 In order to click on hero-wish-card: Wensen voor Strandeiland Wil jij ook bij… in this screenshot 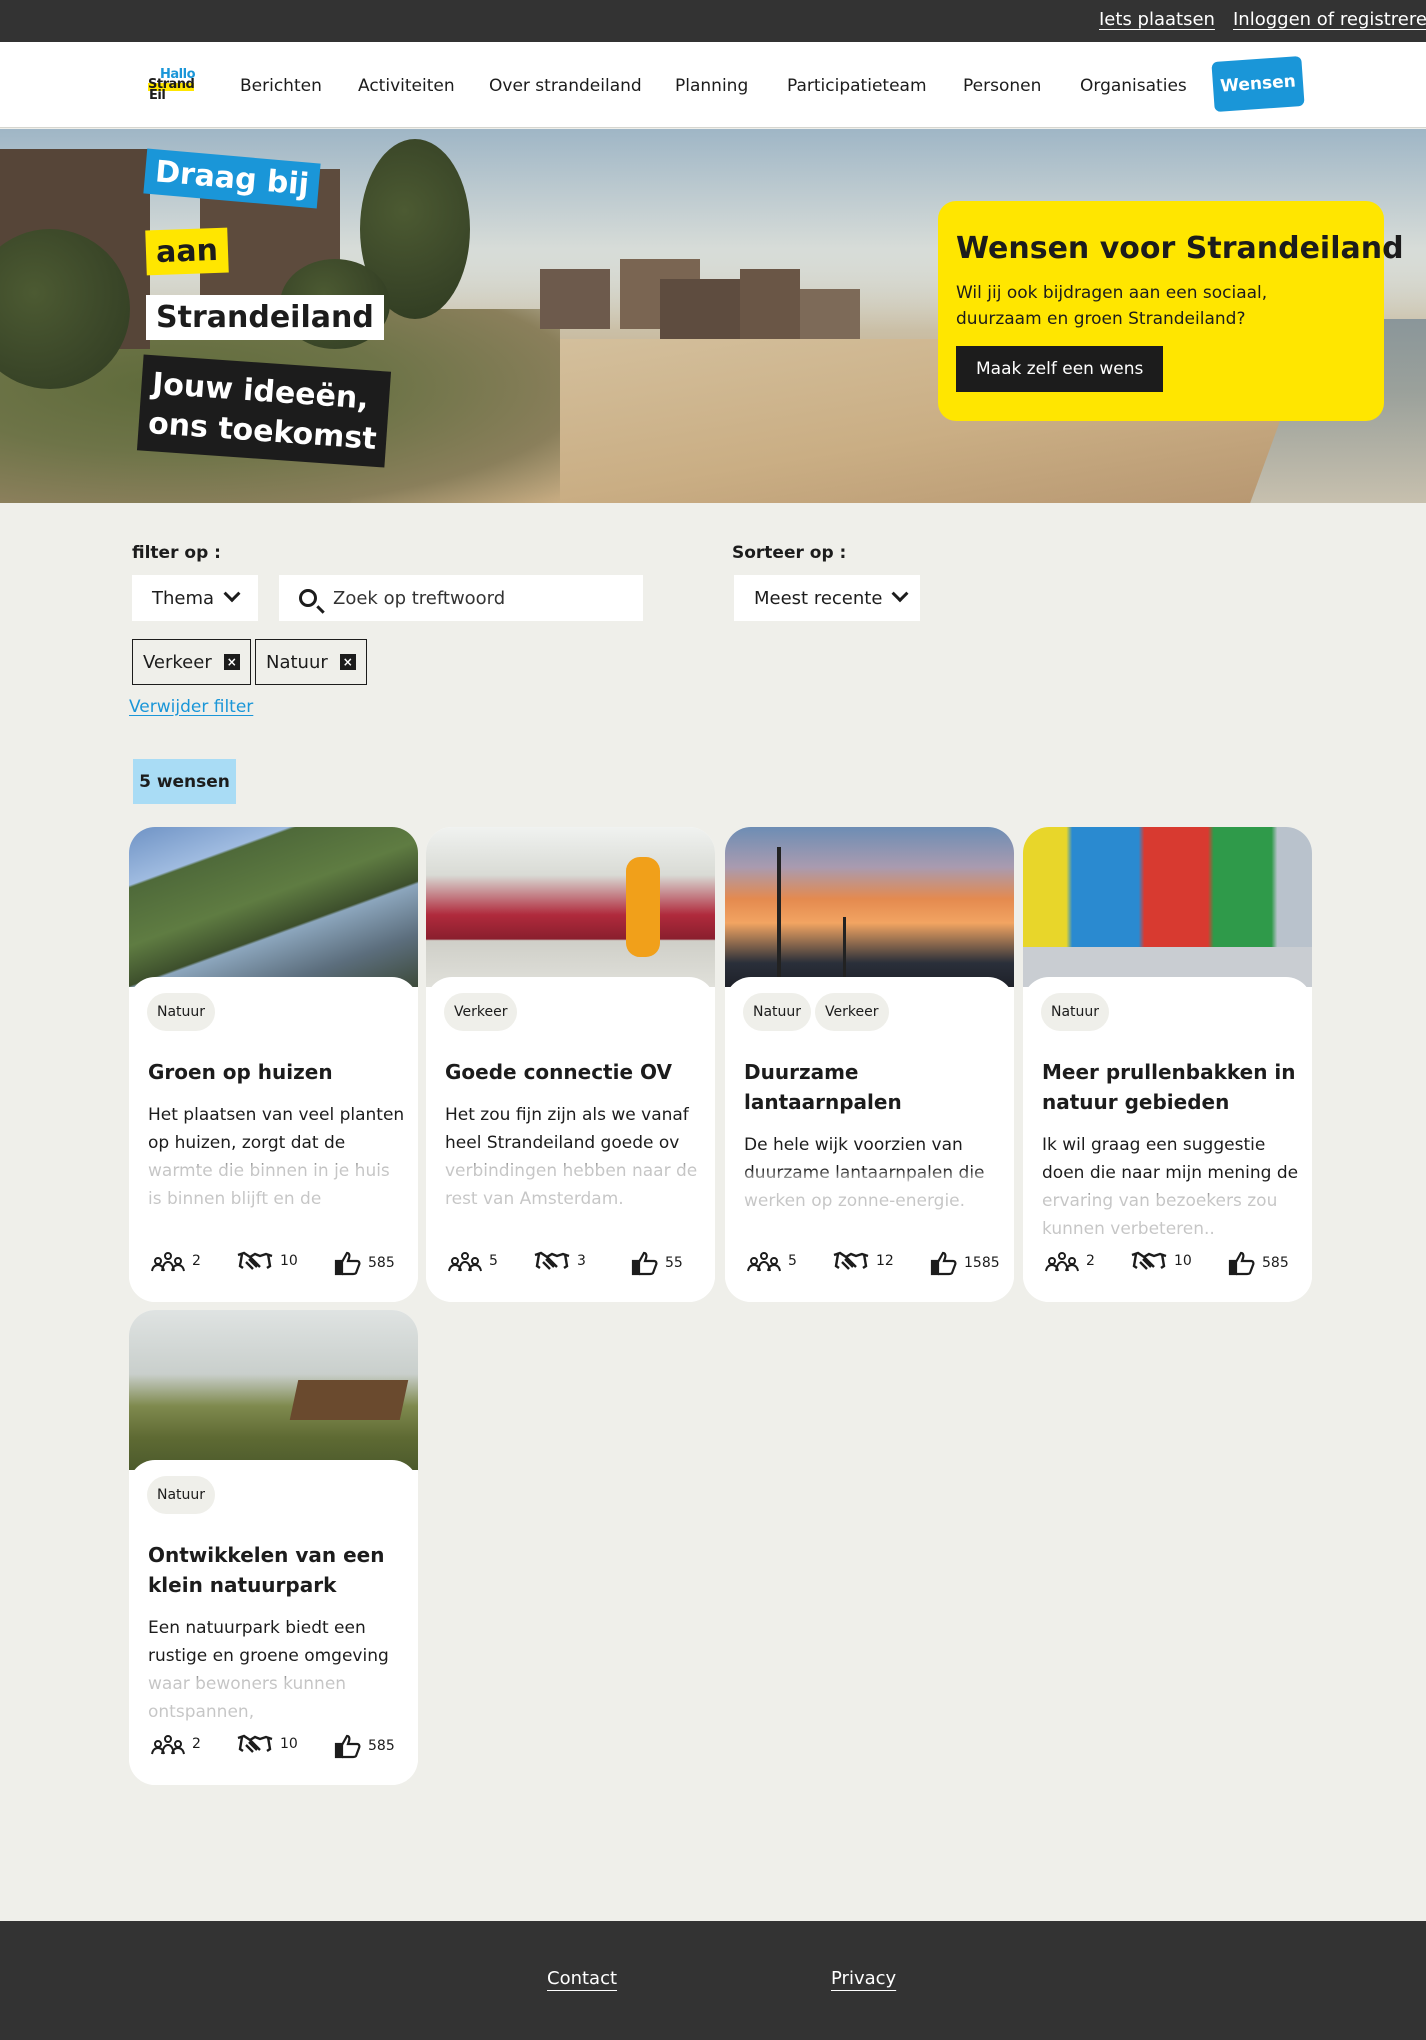, I will do `click(1171, 311)`.